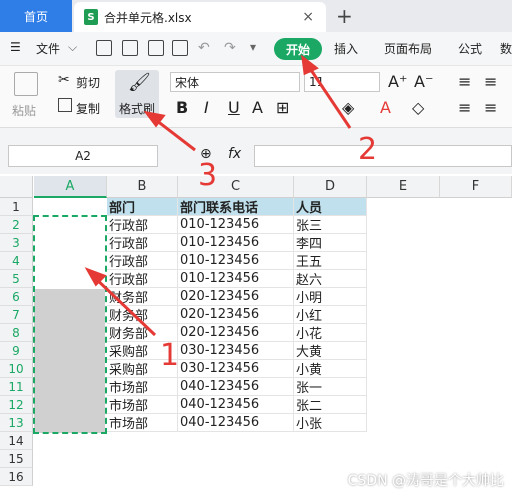  I want to click on arrow-2-line, so click(328, 96).